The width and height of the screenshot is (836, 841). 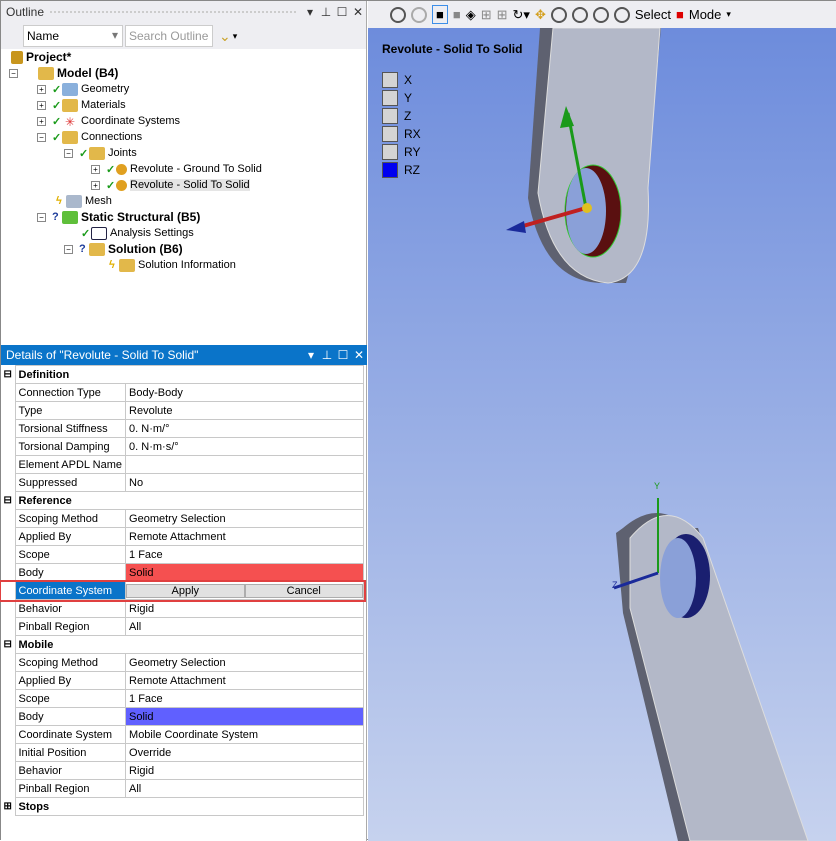 What do you see at coordinates (471, 15) in the screenshot?
I see `look-at-icon: ◈` at bounding box center [471, 15].